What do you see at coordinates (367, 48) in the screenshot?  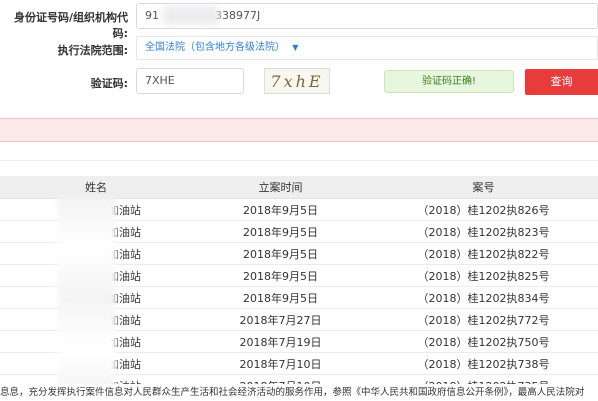 I see `court-select: 全国法院（包含地方各级法院） ▼` at bounding box center [367, 48].